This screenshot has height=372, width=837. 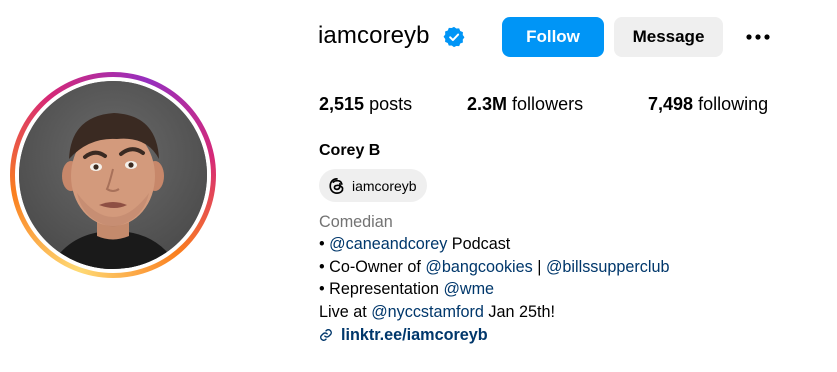 I want to click on bio-text: • Co-Owner of, so click(x=372, y=266).